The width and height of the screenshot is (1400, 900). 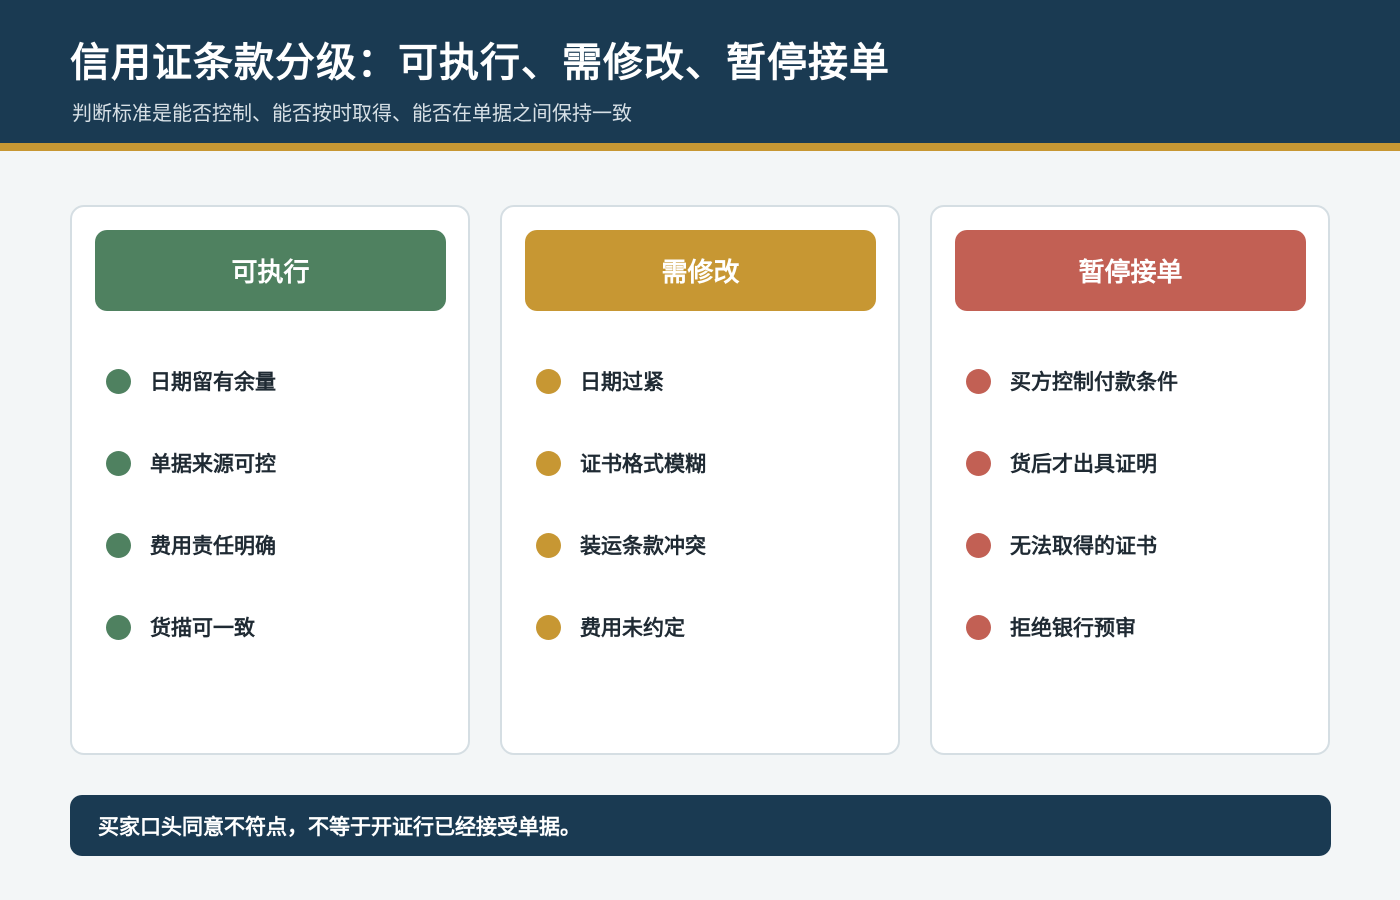 I want to click on header-accent-bar, so click(x=700, y=147).